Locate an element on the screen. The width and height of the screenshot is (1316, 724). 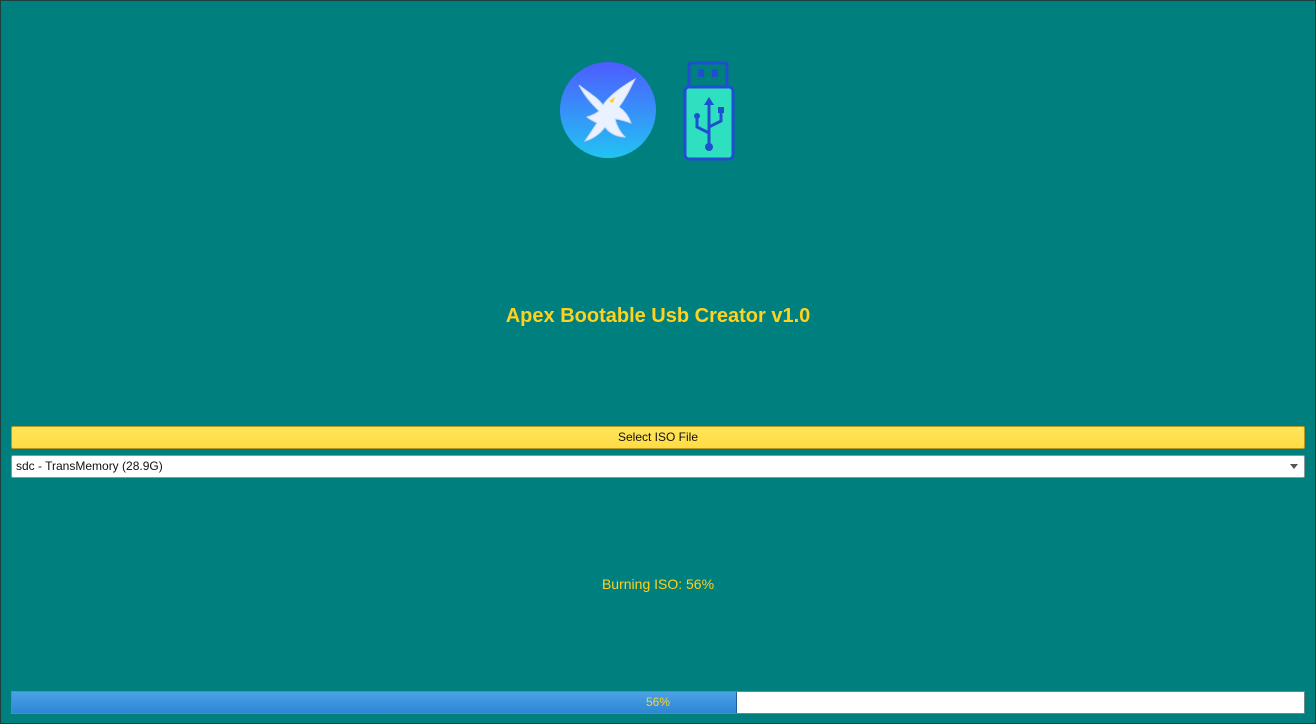
chevron-down-icon is located at coordinates (1294, 466).